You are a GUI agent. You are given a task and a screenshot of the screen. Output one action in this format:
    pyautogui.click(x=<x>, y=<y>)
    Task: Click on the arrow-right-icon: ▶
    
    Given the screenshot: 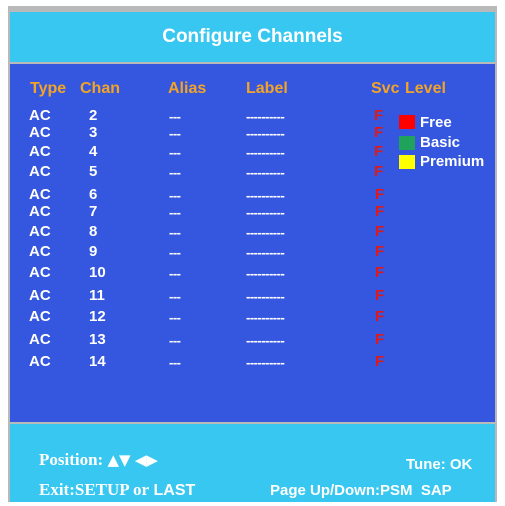 What is the action you would take?
    pyautogui.click(x=152, y=460)
    